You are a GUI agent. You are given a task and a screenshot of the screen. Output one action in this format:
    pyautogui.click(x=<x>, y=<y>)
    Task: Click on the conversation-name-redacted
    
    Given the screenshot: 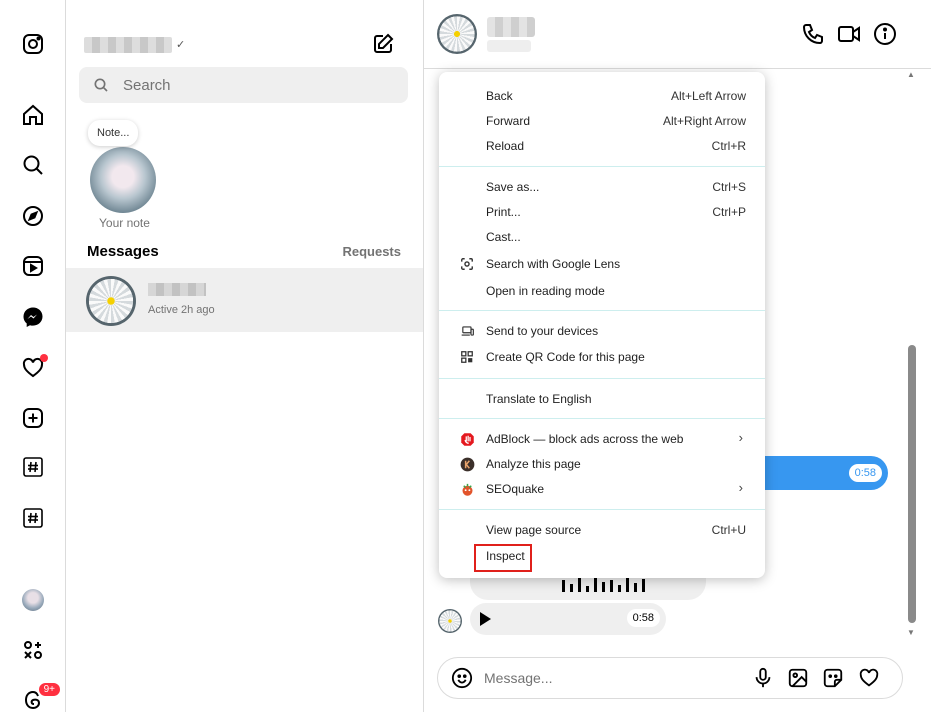 What is the action you would take?
    pyautogui.click(x=177, y=289)
    